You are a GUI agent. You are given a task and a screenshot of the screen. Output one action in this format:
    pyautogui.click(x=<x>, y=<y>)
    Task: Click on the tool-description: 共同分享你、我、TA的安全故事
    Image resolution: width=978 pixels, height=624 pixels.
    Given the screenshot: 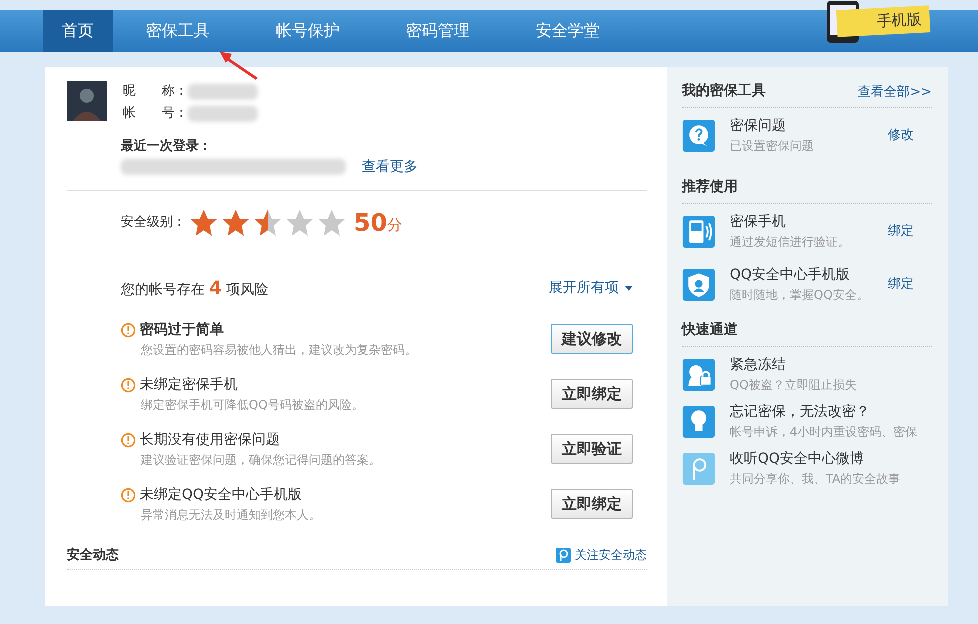 What is the action you would take?
    pyautogui.click(x=816, y=479)
    